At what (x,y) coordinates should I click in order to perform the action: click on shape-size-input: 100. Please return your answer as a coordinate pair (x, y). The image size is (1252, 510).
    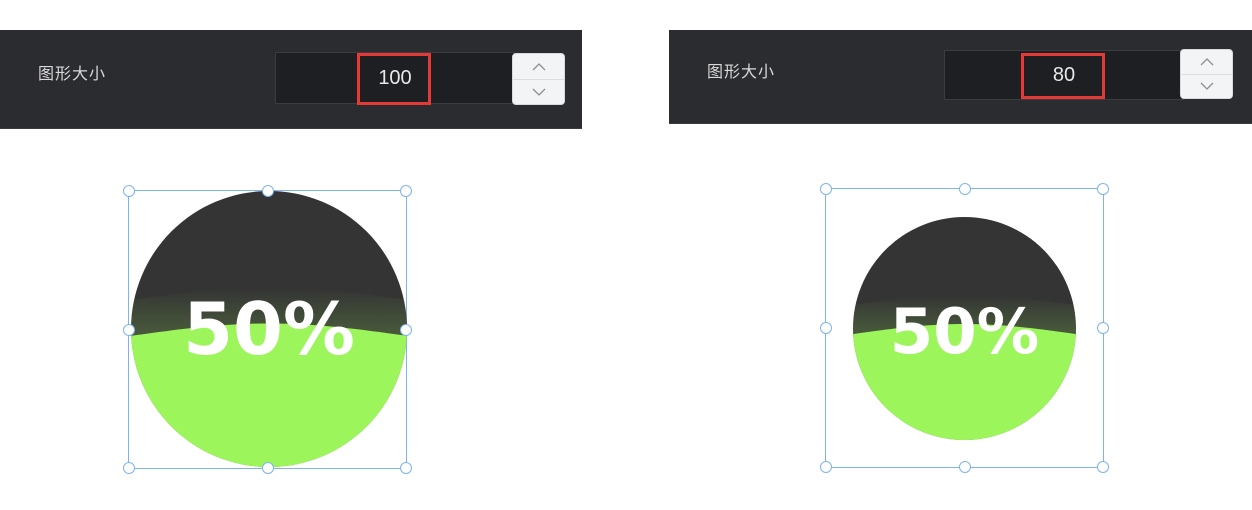
    Looking at the image, I should click on (395, 78).